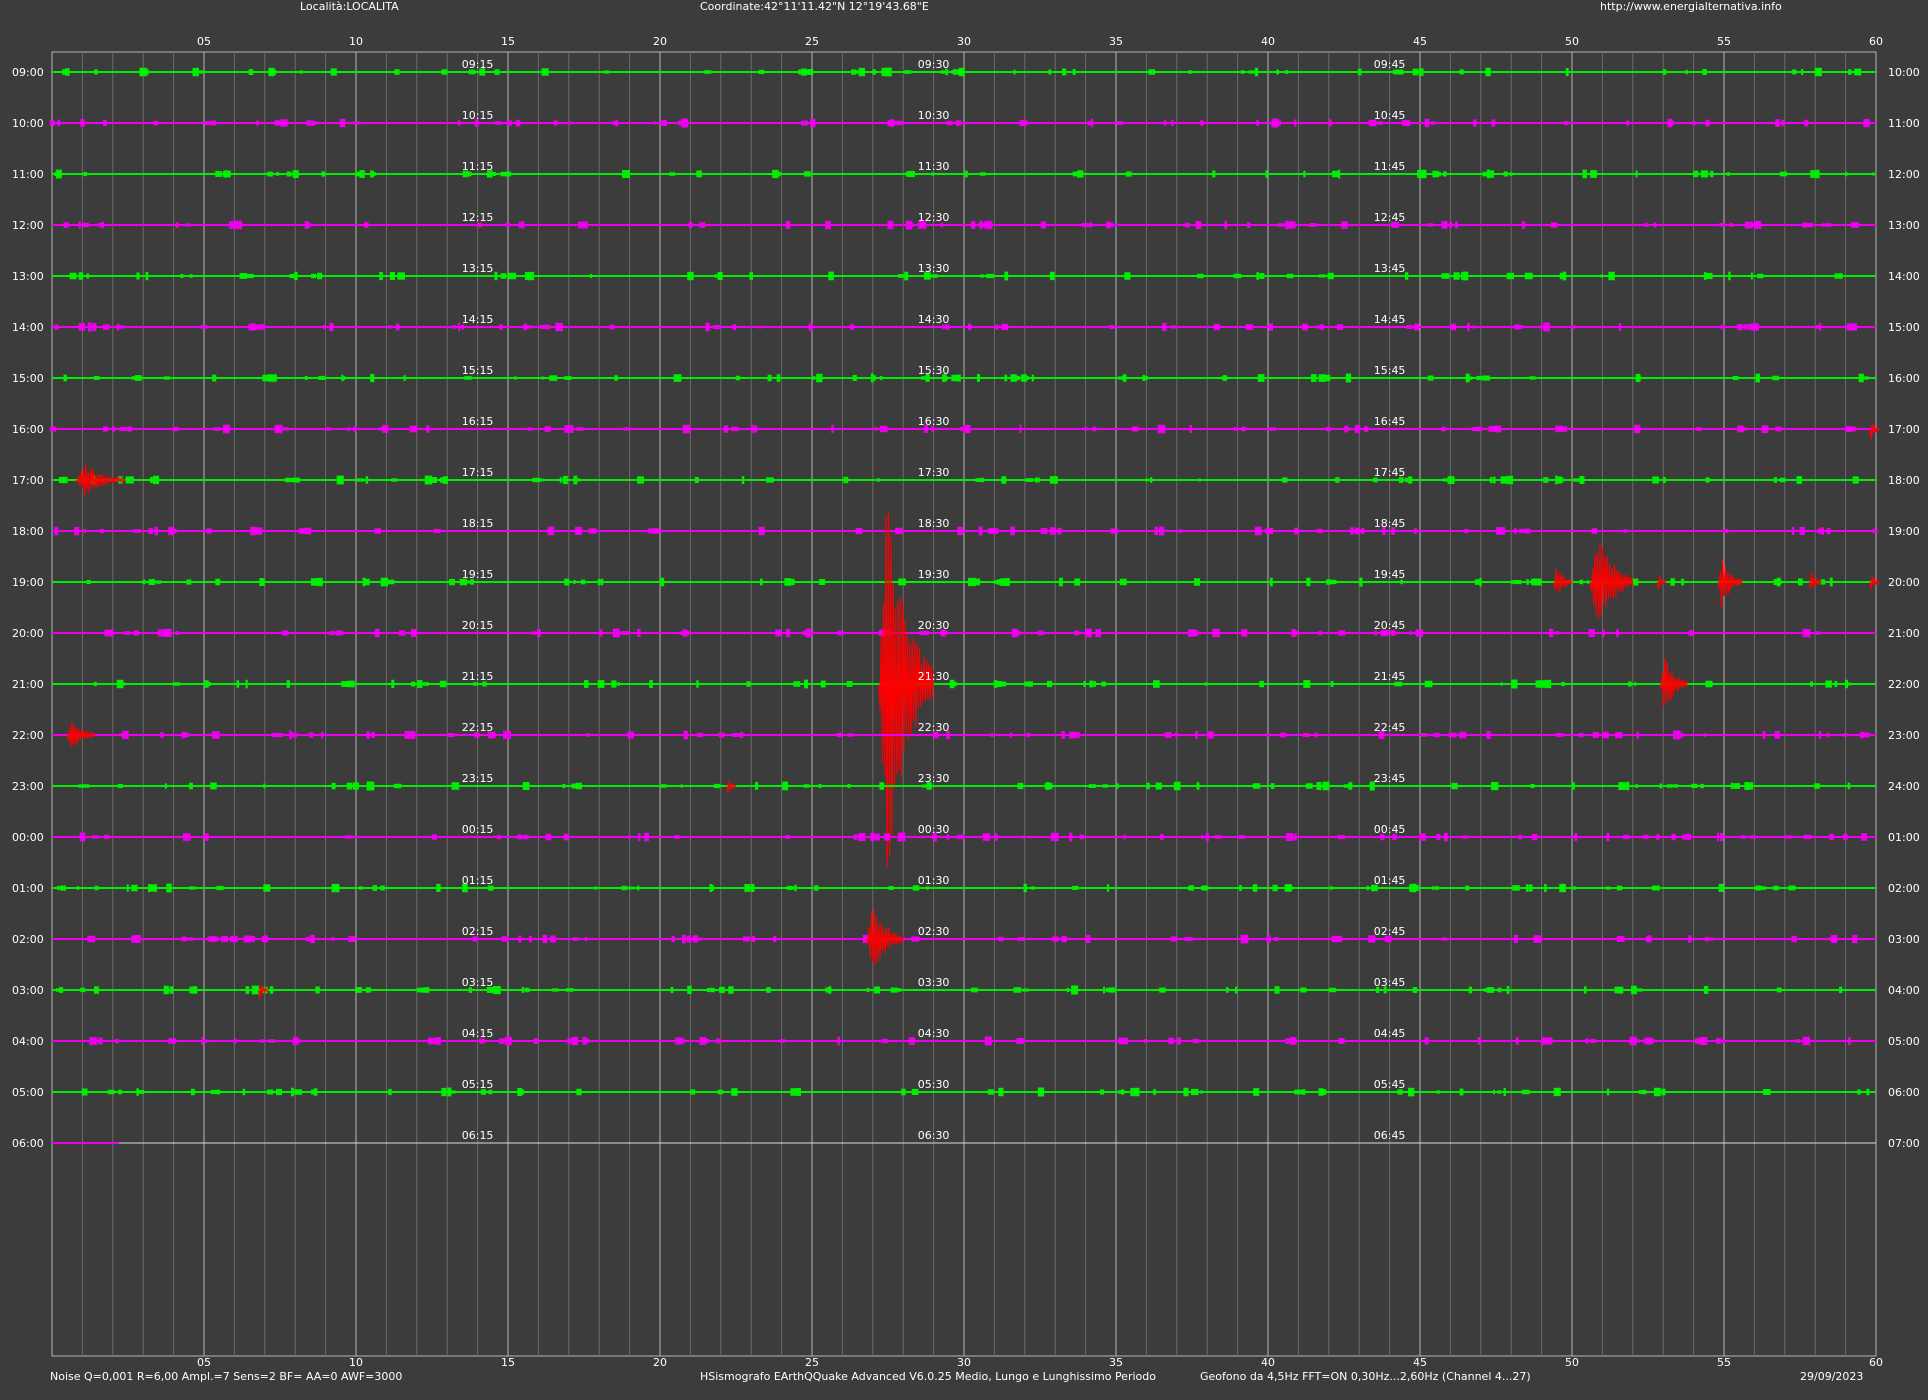 The height and width of the screenshot is (1400, 1928). I want to click on x-tick-label-bottom: 40, so click(1268, 1362).